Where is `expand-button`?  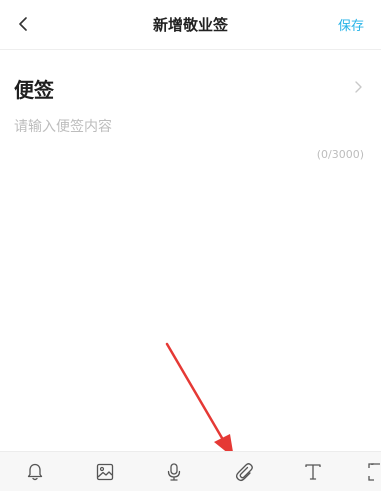
expand-button is located at coordinates (372, 472).